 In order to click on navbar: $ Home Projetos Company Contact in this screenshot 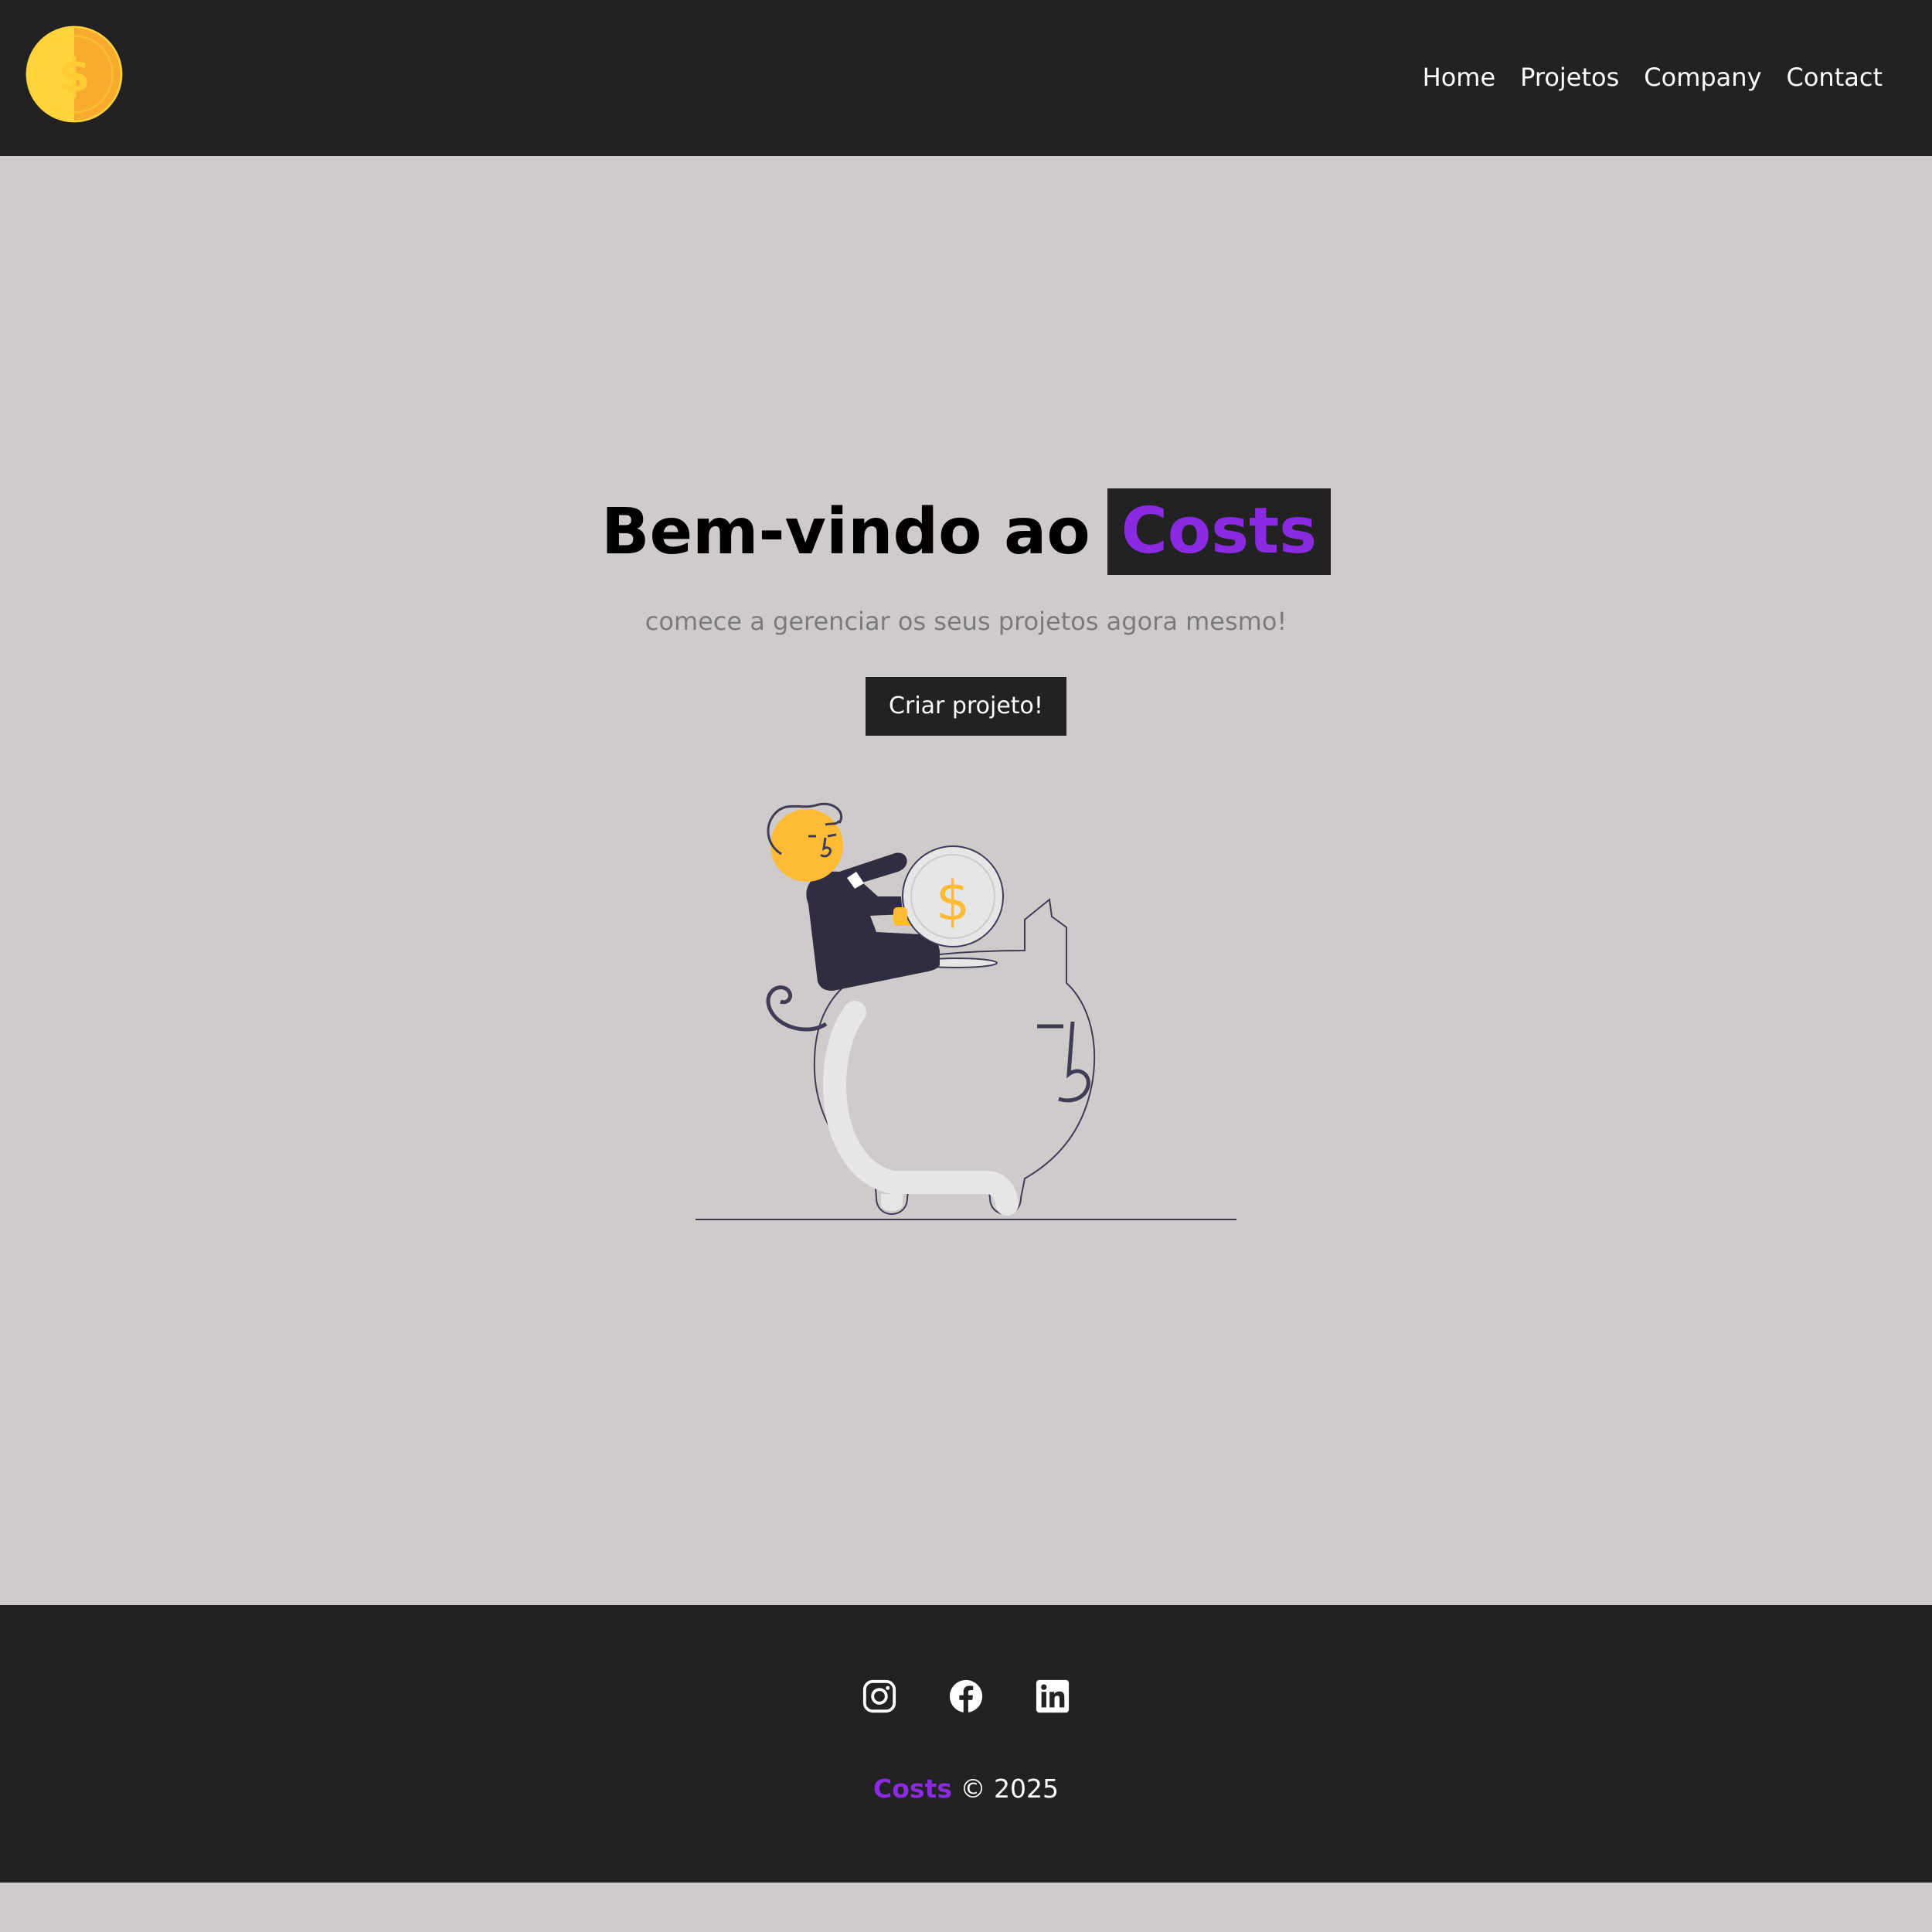, I will do `click(966, 78)`.